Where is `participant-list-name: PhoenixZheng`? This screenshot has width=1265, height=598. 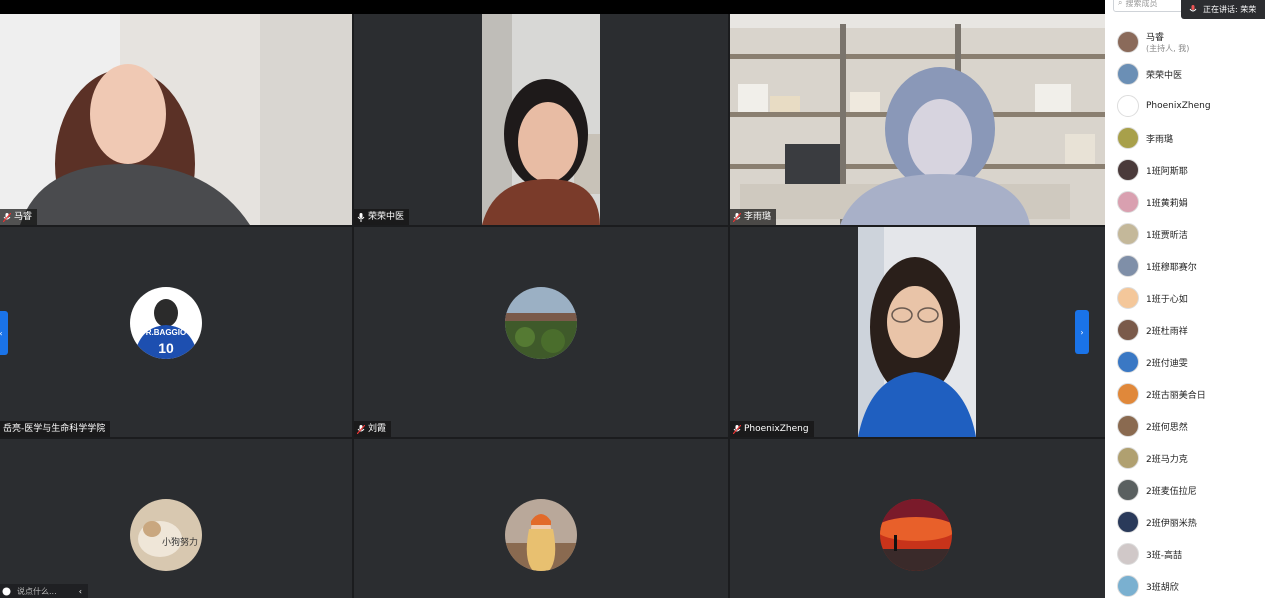
participant-list-name: PhoenixZheng is located at coordinates (1178, 106).